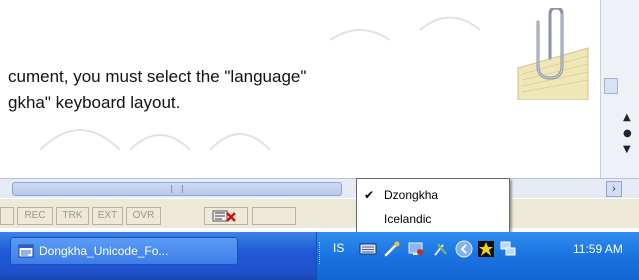  I want to click on scroll-down-button, so click(611, 86).